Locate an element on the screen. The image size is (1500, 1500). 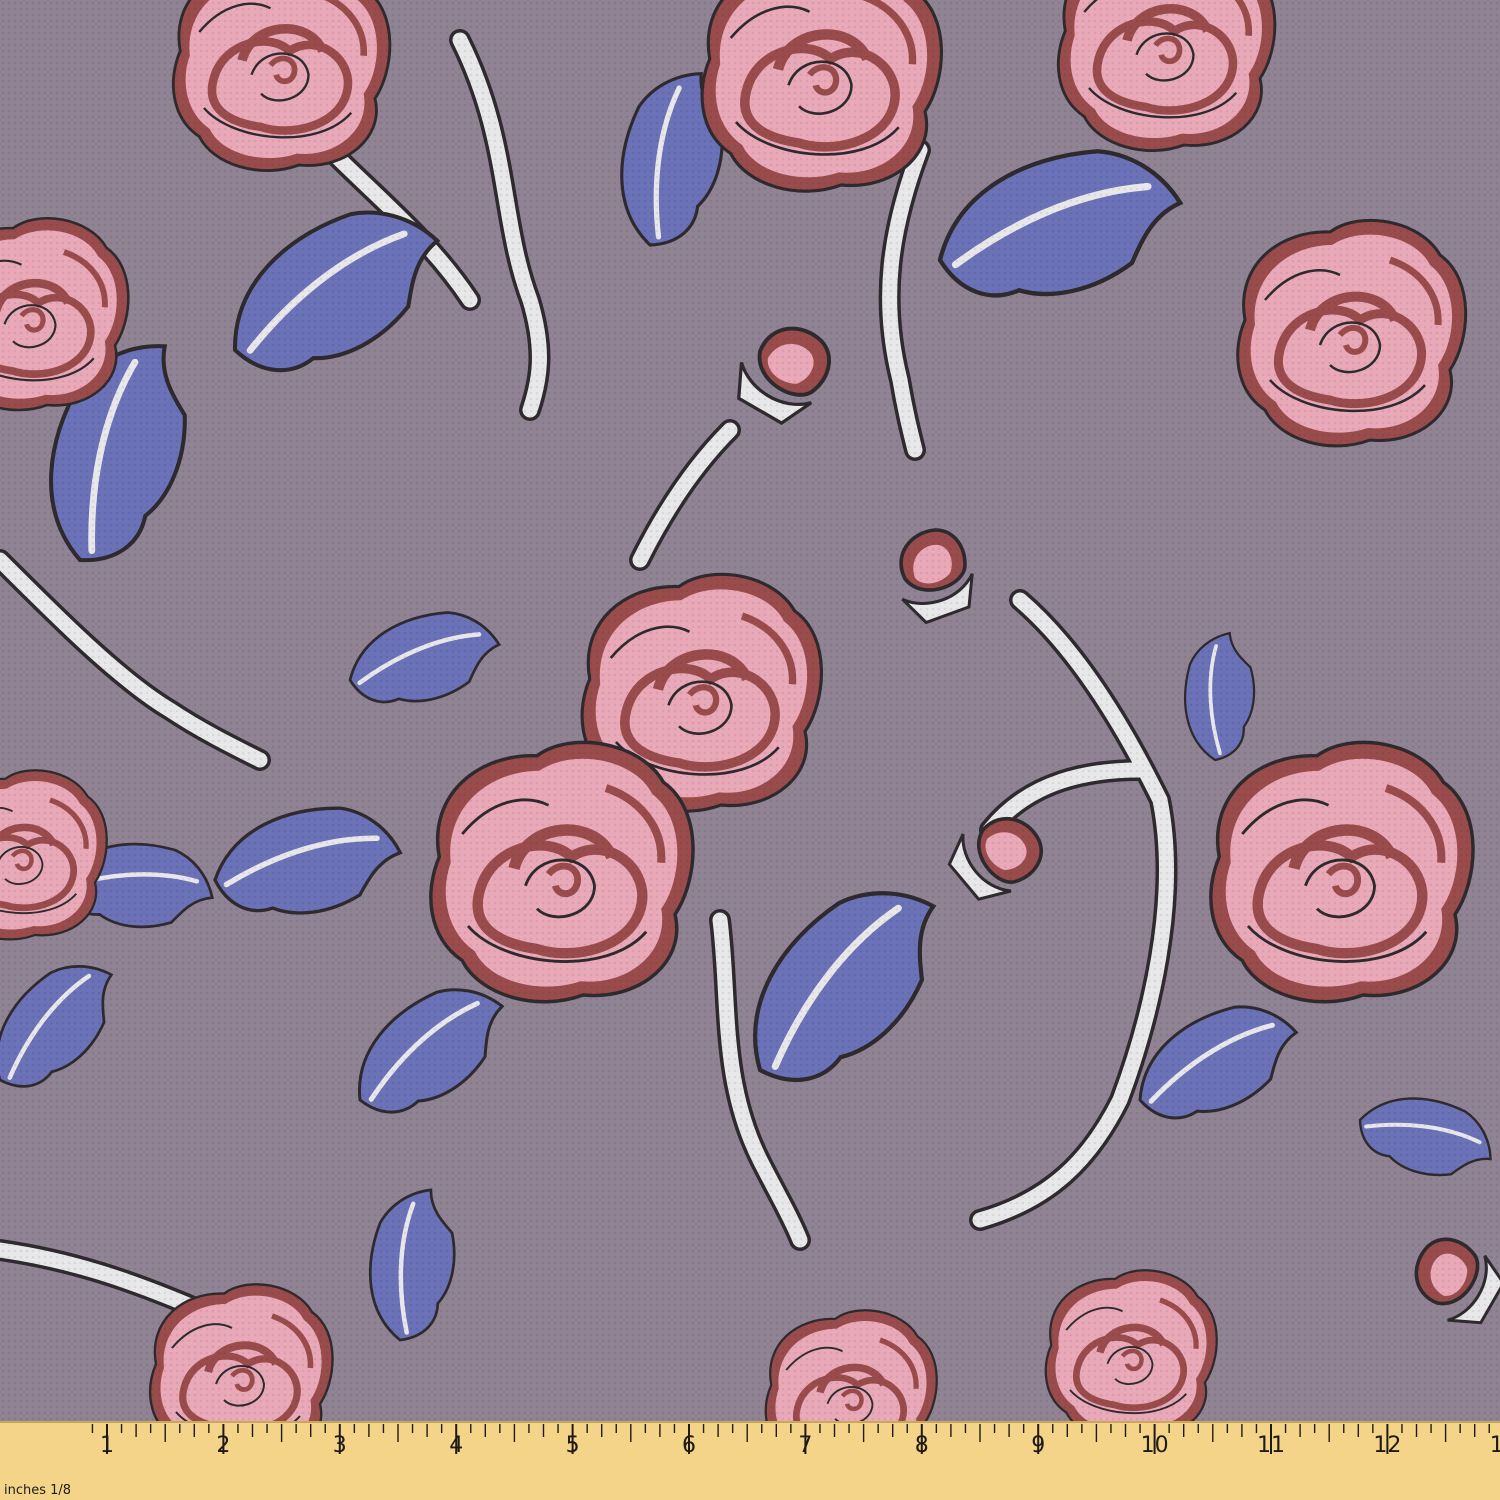
ruler-number: 1 is located at coordinates (107, 1445).